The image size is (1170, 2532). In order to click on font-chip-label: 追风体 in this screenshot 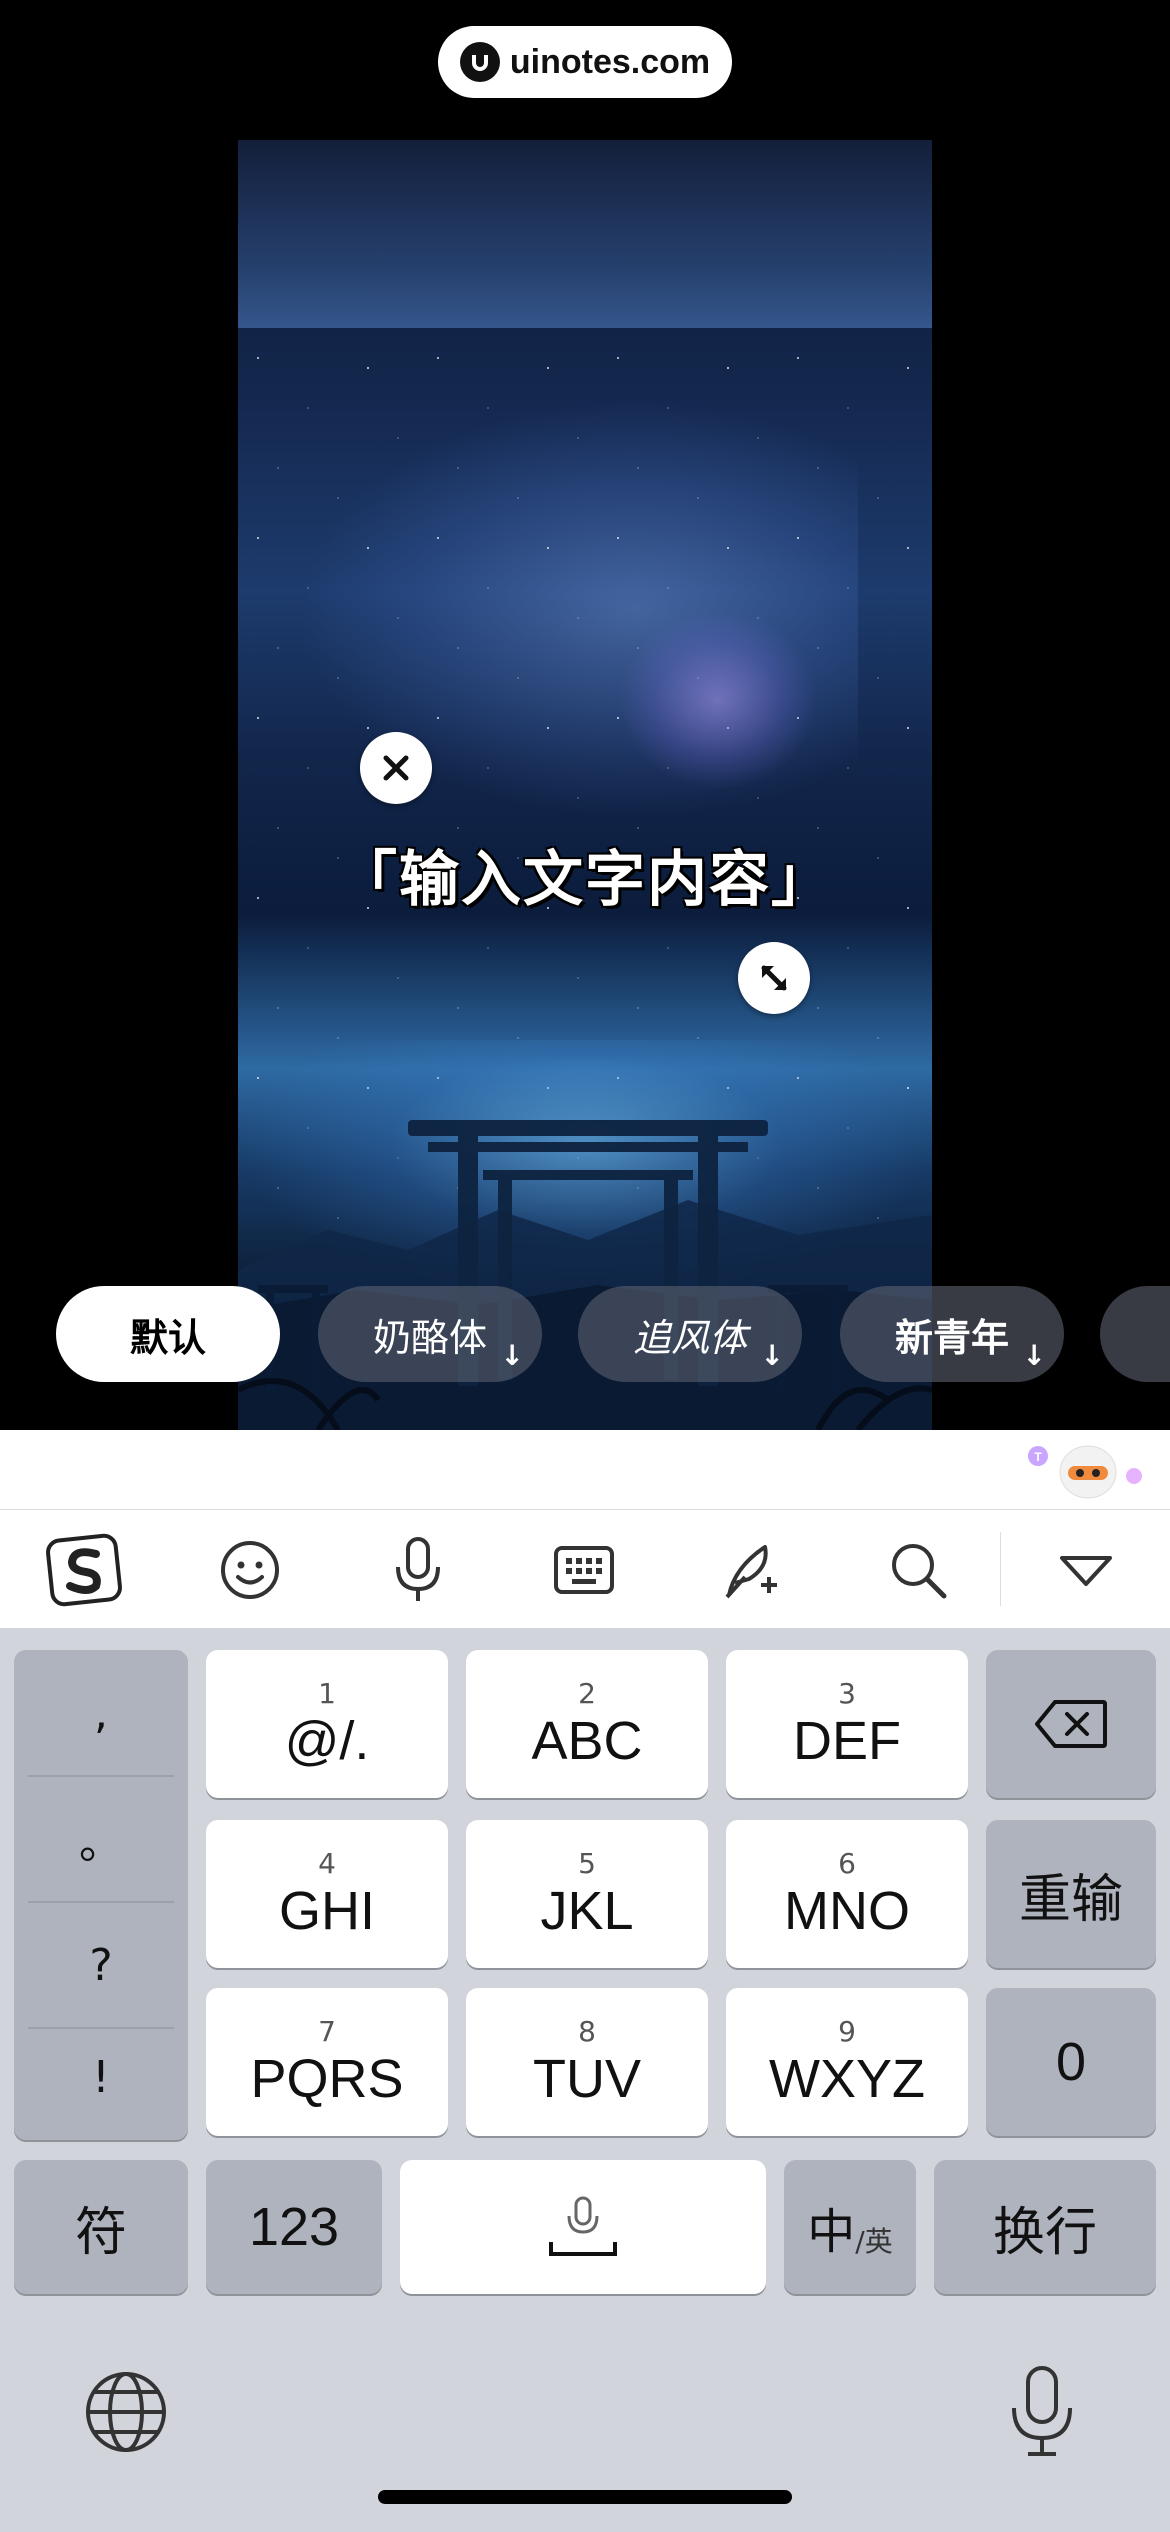, I will do `click(689, 1337)`.